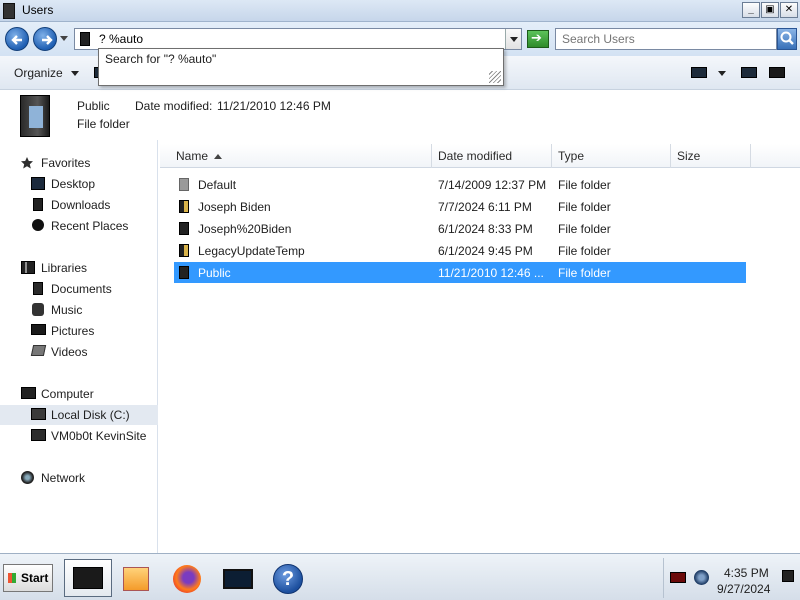 The image size is (800, 600). What do you see at coordinates (73, 331) in the screenshot?
I see `nav-label: Pictures` at bounding box center [73, 331].